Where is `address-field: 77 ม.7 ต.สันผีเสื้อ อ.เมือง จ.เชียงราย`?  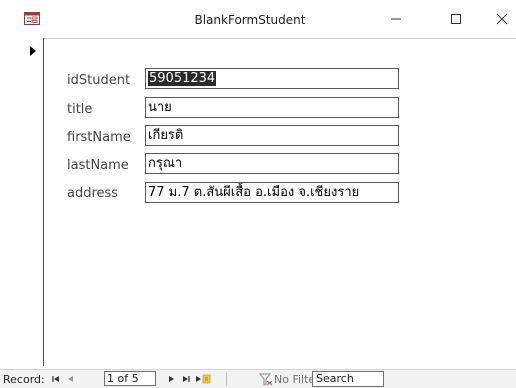
address-field: 77 ม.7 ต.สันผีเสื้อ อ.เมือง จ.เชียงราย is located at coordinates (272, 192).